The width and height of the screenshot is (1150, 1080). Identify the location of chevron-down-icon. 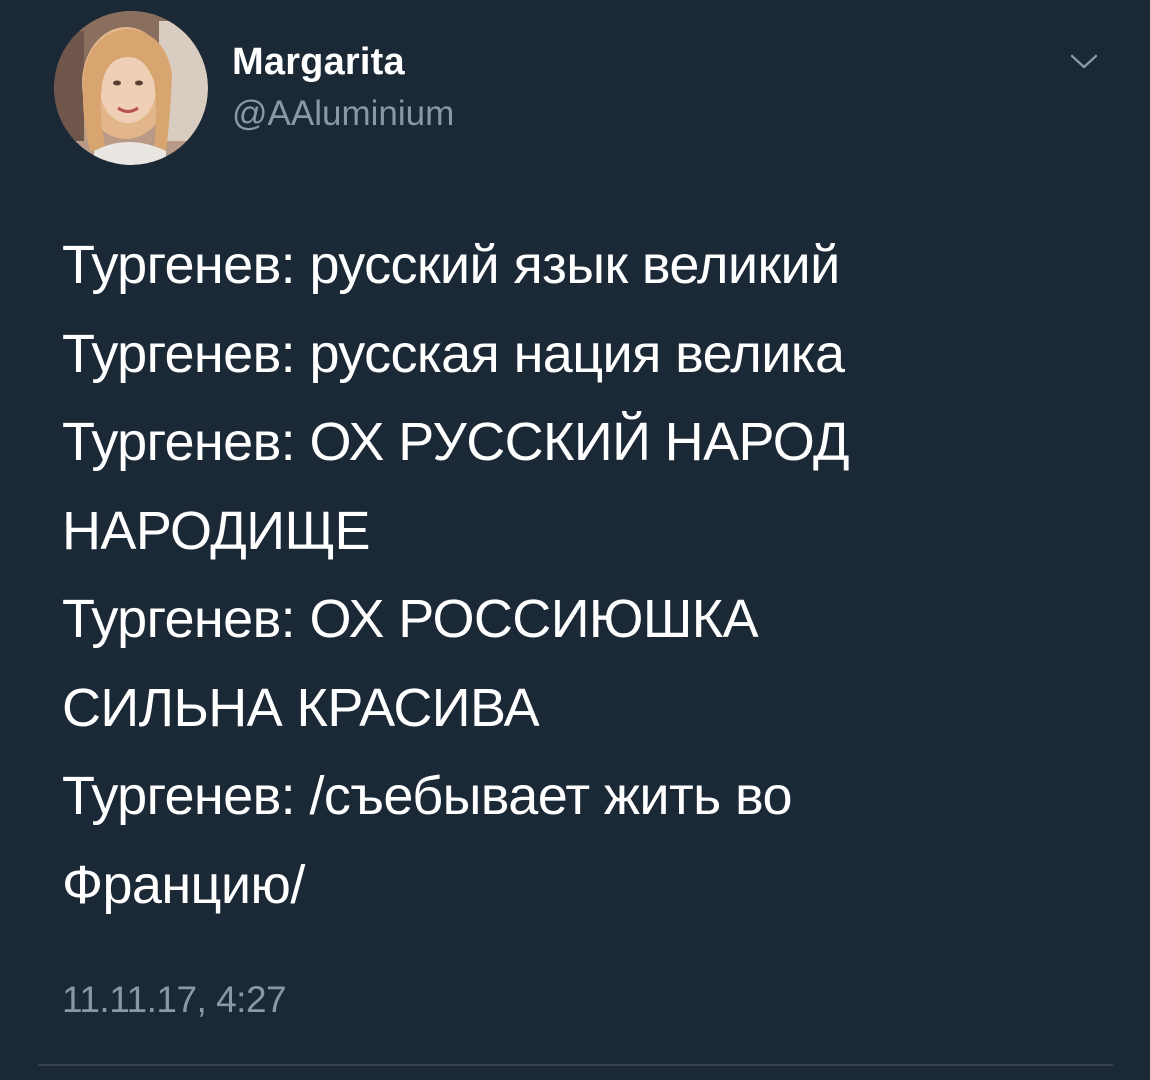
(1084, 61).